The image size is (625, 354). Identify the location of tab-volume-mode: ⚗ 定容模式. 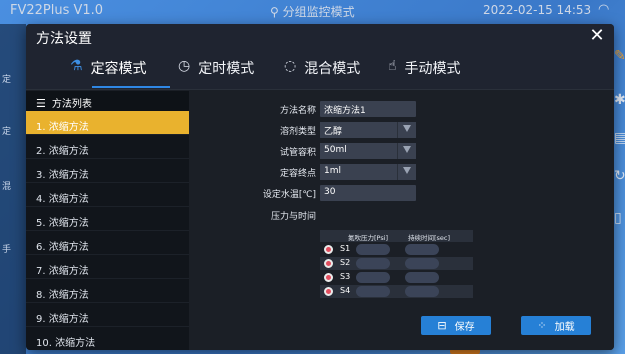
(108, 72).